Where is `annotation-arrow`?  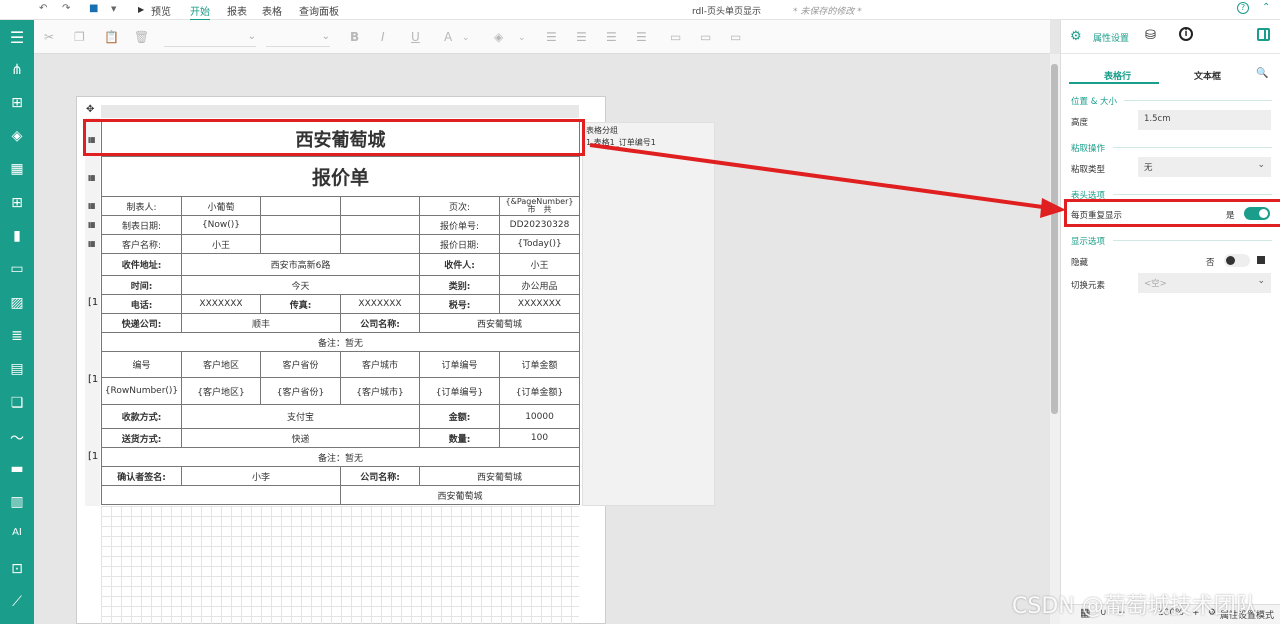 annotation-arrow is located at coordinates (827, 180).